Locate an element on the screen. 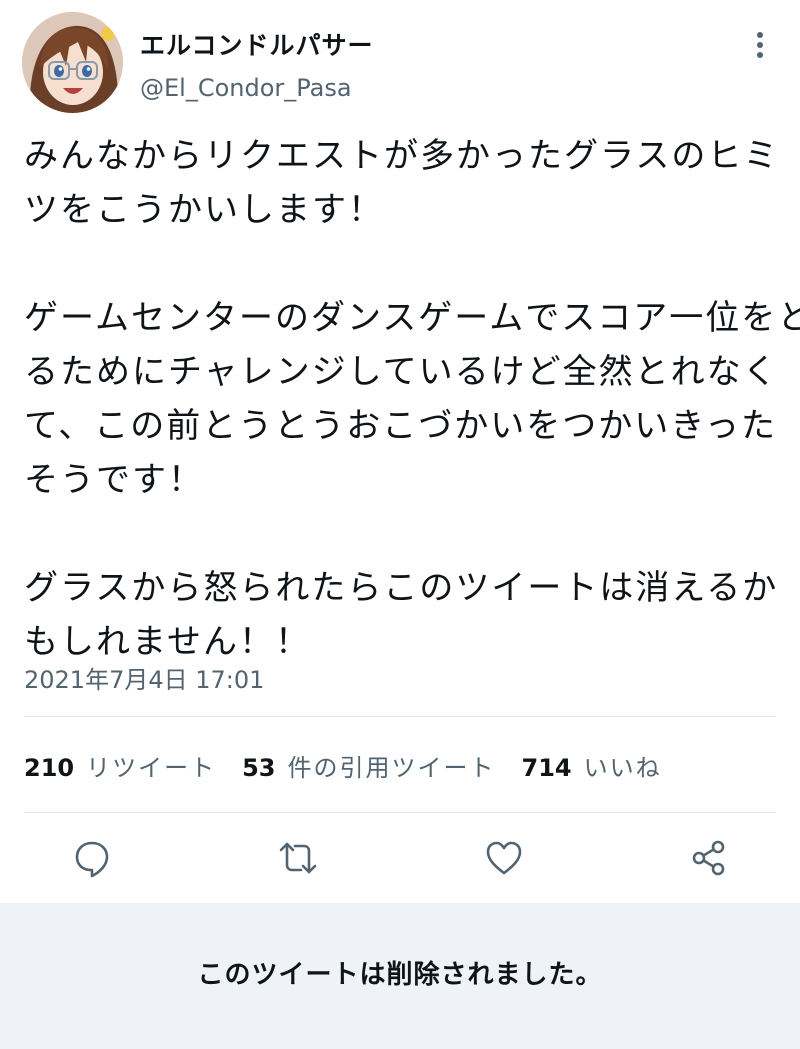 This screenshot has width=800, height=1049. retweet-button is located at coordinates (298, 858).